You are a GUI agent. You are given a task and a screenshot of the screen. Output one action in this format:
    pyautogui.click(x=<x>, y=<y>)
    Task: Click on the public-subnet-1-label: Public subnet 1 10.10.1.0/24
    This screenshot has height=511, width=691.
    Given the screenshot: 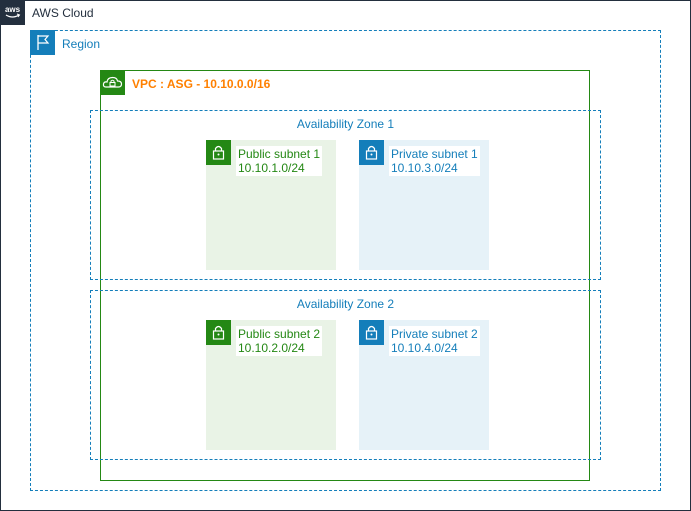 What is the action you would take?
    pyautogui.click(x=279, y=161)
    